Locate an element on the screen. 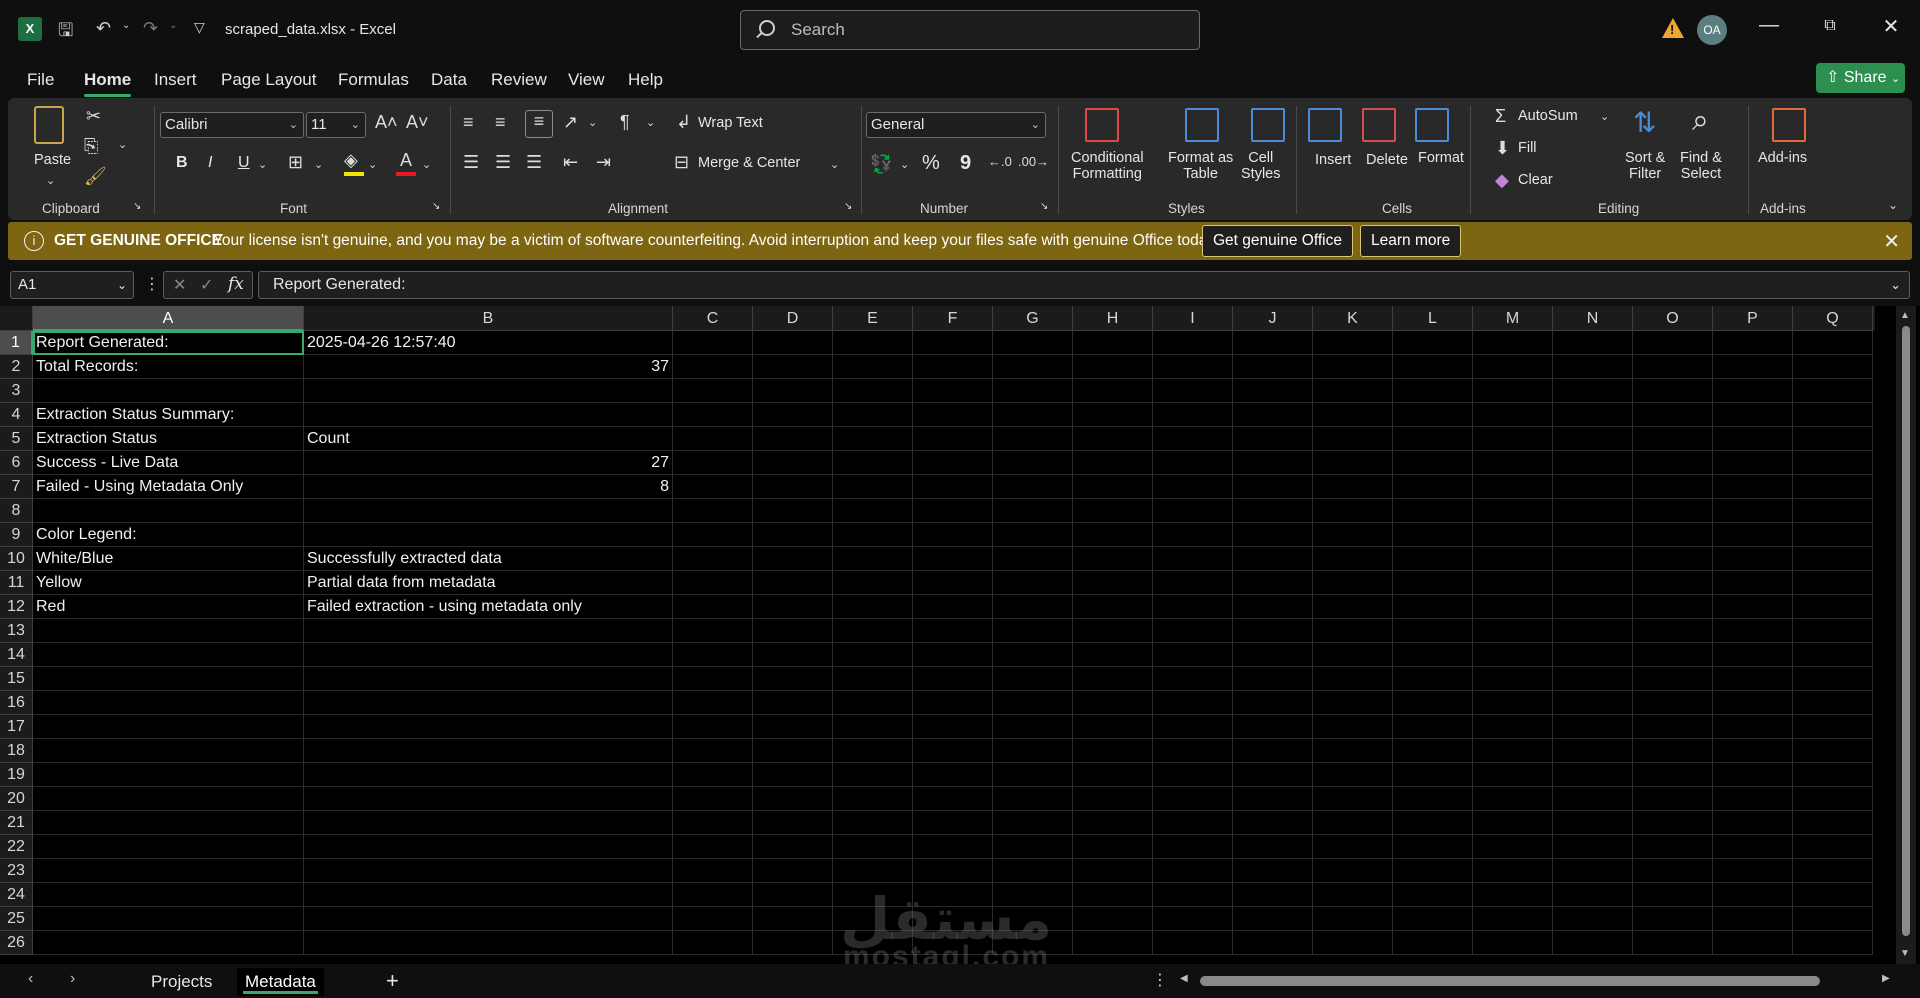 The width and height of the screenshot is (1920, 998). menu-insert: Insert is located at coordinates (175, 80).